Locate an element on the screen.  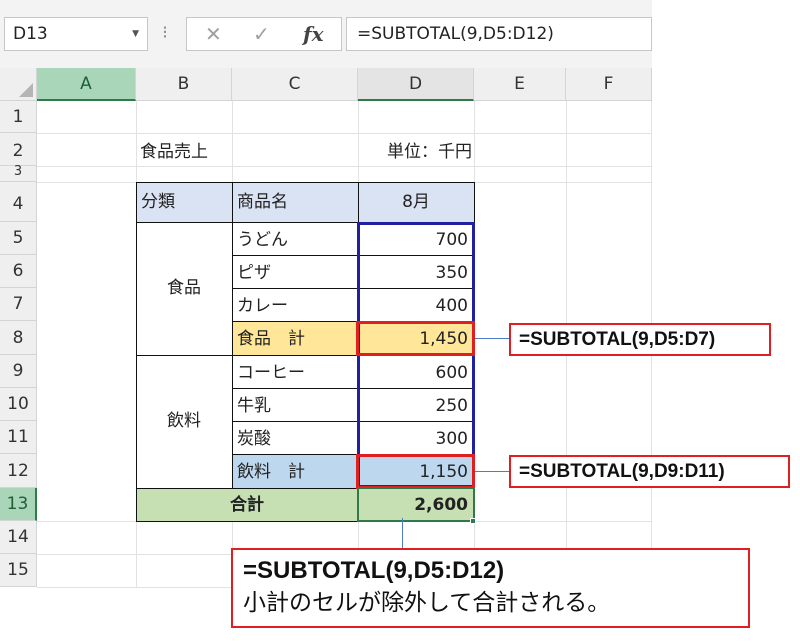
name-box: D13 ▼ is located at coordinates (76, 34).